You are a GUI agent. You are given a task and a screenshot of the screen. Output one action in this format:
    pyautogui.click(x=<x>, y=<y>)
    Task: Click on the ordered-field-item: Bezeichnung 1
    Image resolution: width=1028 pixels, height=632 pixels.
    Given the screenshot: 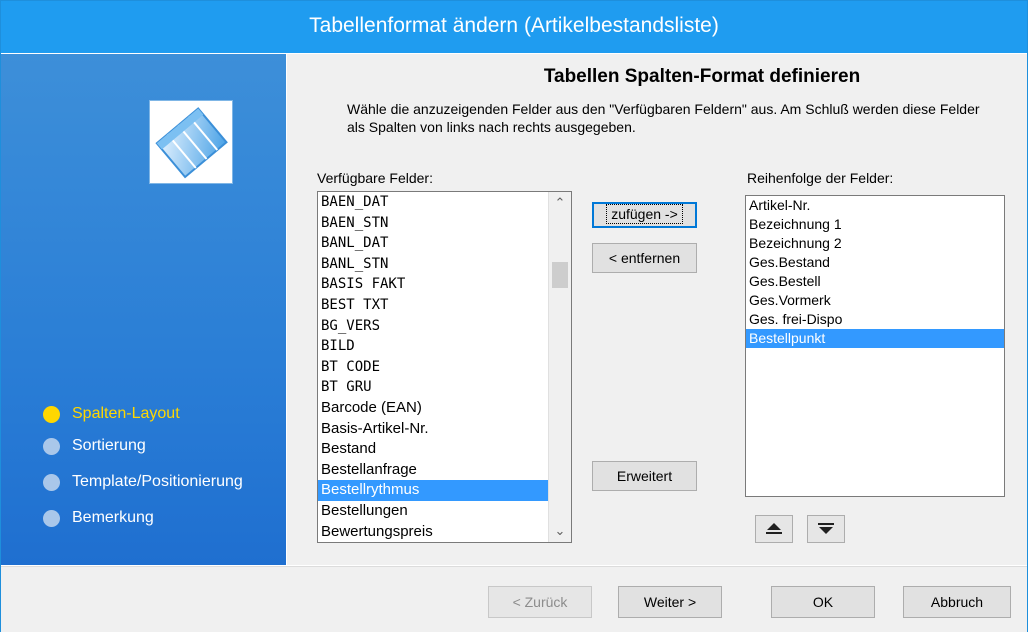 What is the action you would take?
    pyautogui.click(x=875, y=224)
    